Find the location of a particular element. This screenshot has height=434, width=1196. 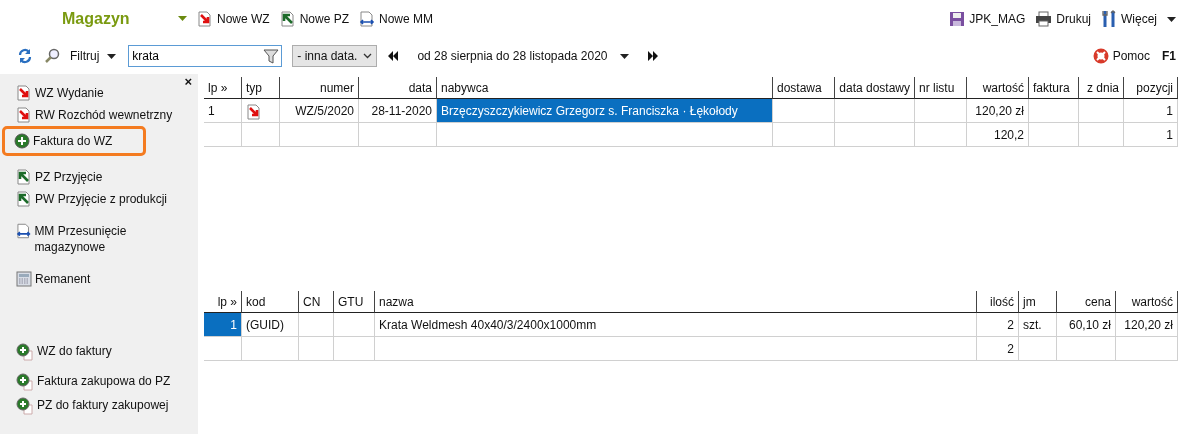

help-button: Pomoc F1 is located at coordinates (1134, 56).